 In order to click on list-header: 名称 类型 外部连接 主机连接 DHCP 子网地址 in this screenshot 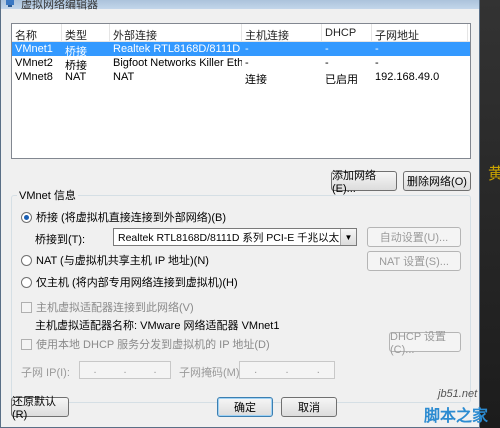, I will do `click(241, 33)`.